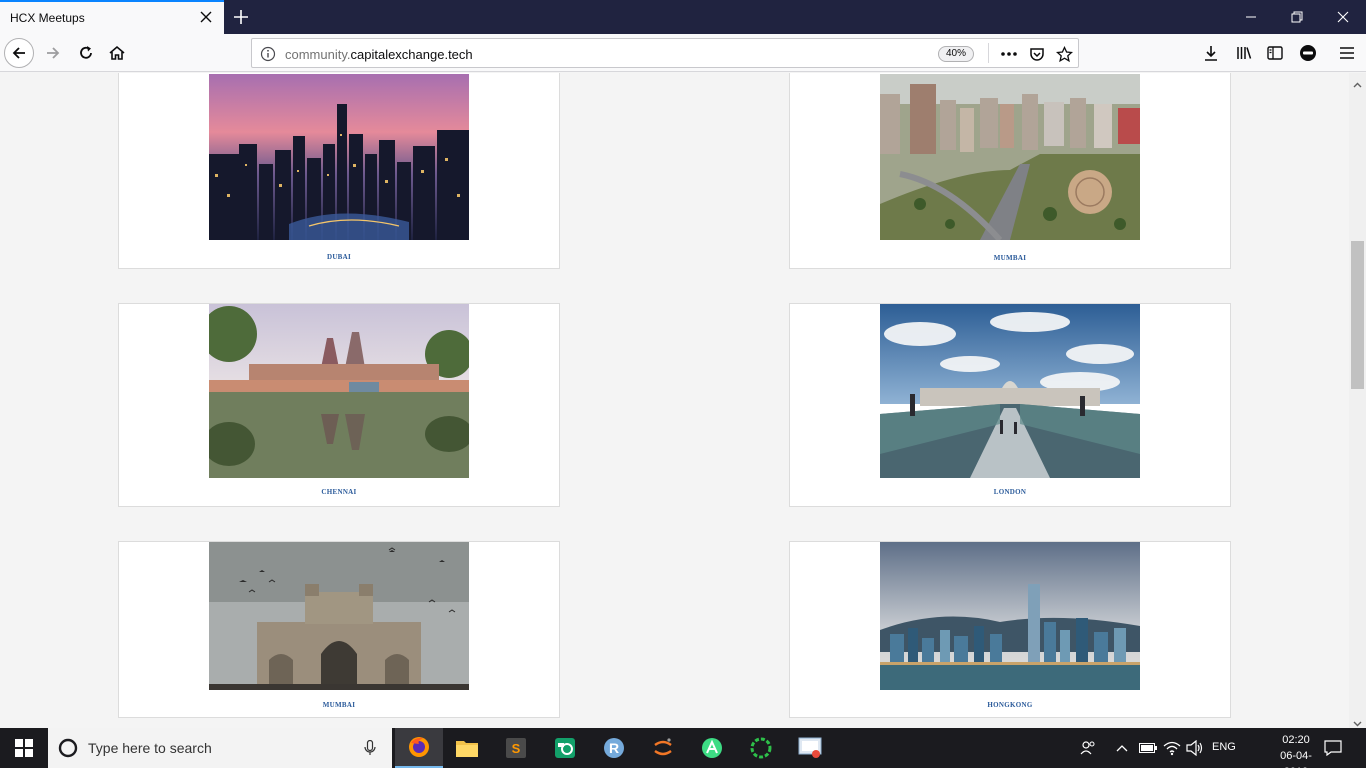 The width and height of the screenshot is (1366, 768). Describe the element at coordinates (1347, 53) in the screenshot. I see `hamburger-menu-icon` at that location.